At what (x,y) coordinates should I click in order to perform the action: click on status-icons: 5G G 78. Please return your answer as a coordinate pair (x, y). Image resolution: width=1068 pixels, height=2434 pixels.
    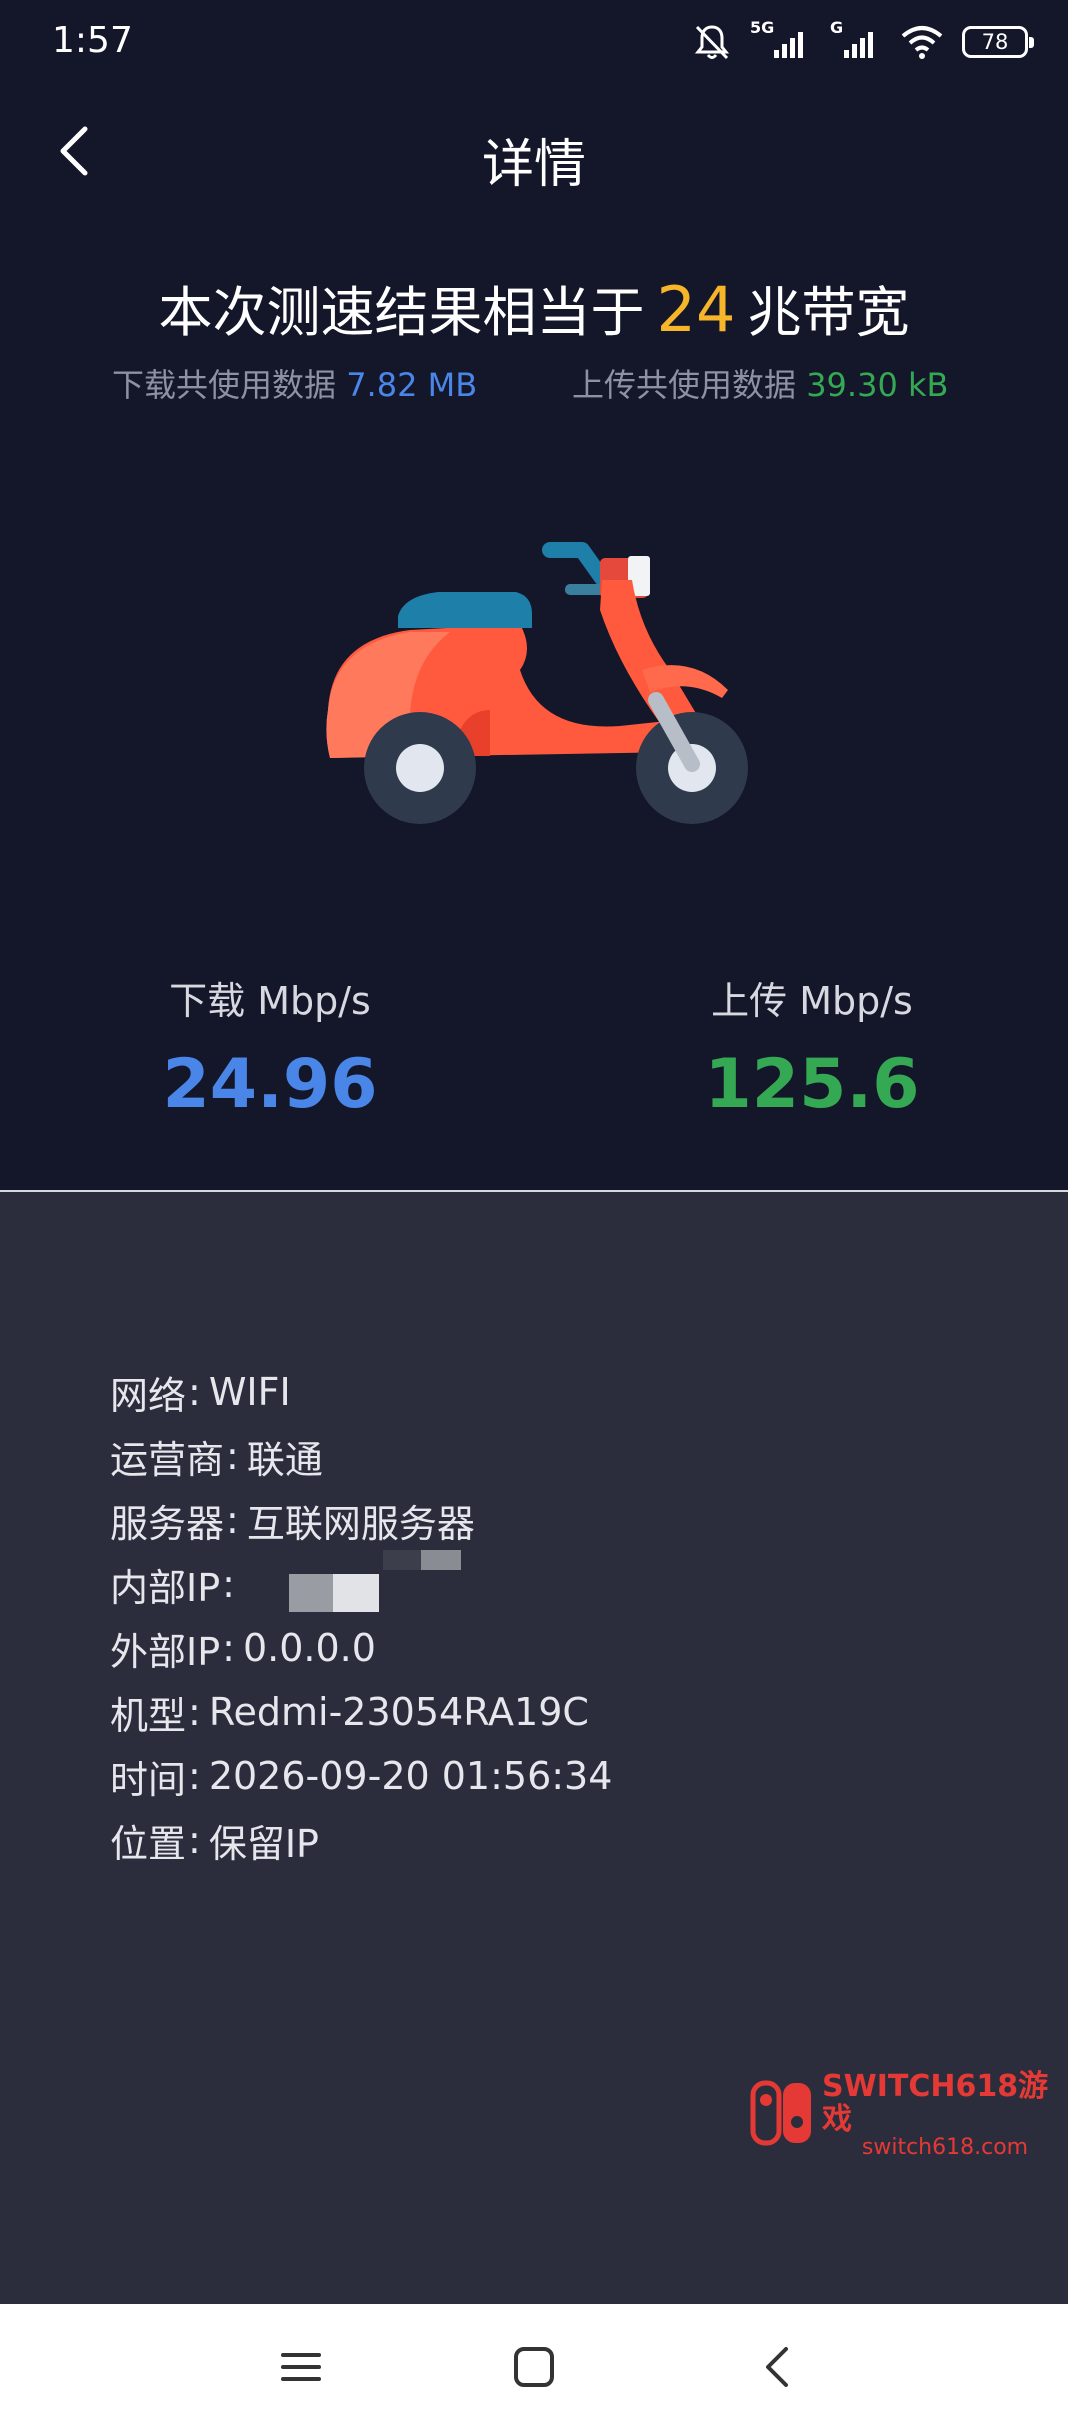
    Looking at the image, I should click on (863, 42).